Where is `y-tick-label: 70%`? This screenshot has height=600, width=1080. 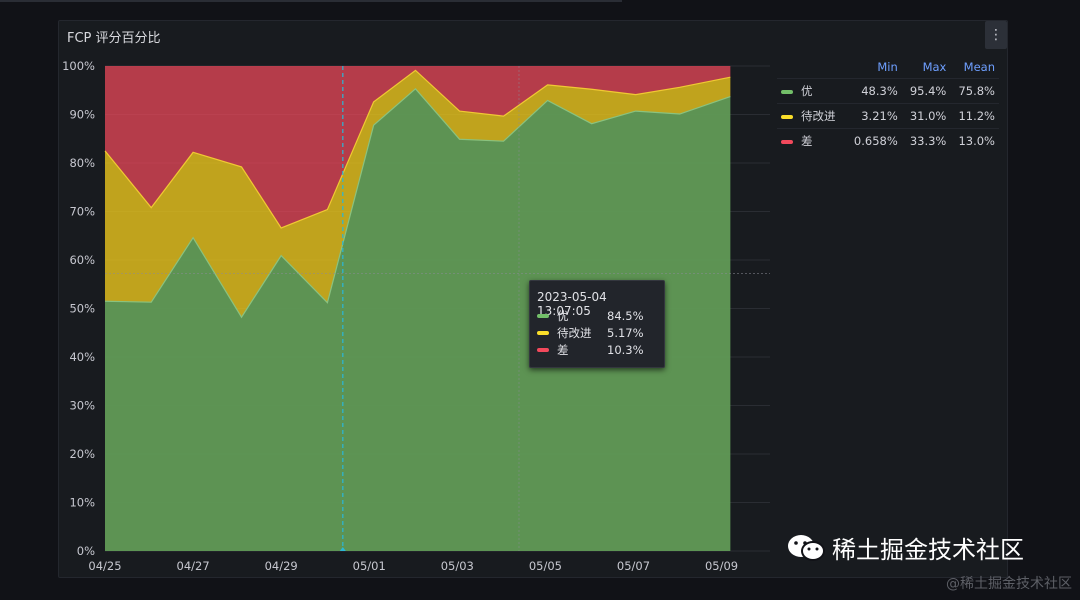
y-tick-label: 70% is located at coordinates (82, 212).